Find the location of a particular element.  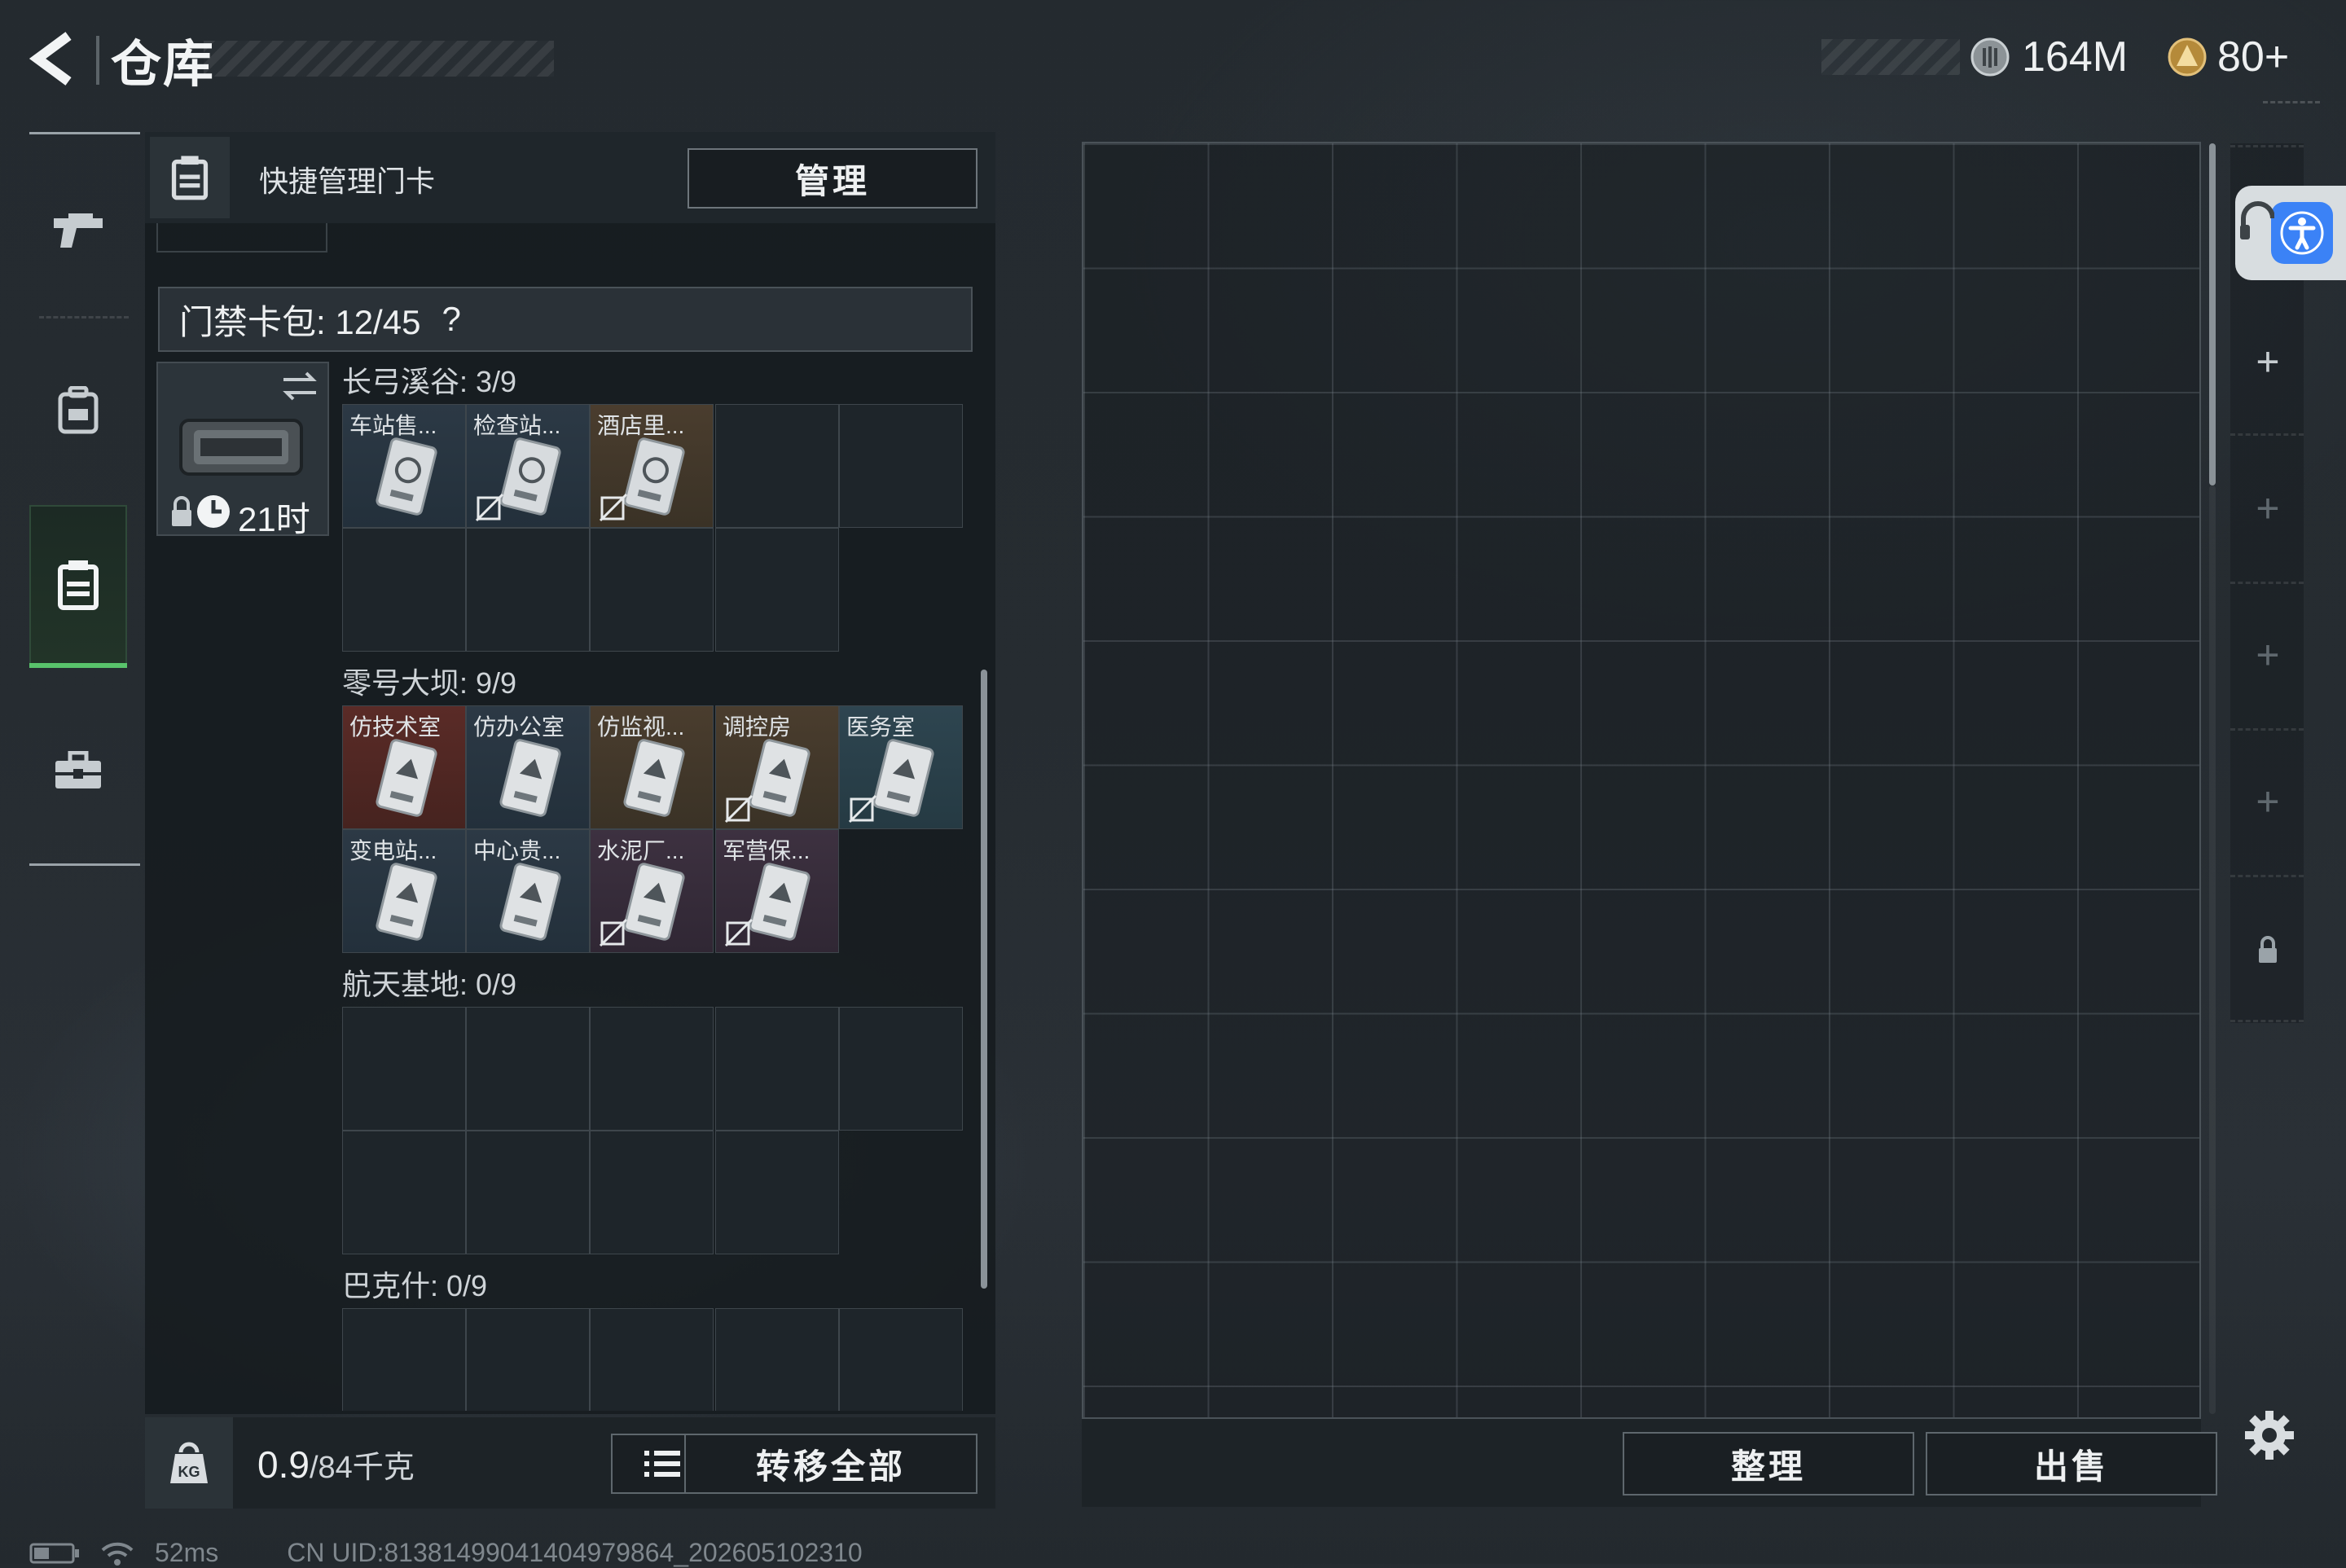

sell-button: 出售 is located at coordinates (2071, 1464).